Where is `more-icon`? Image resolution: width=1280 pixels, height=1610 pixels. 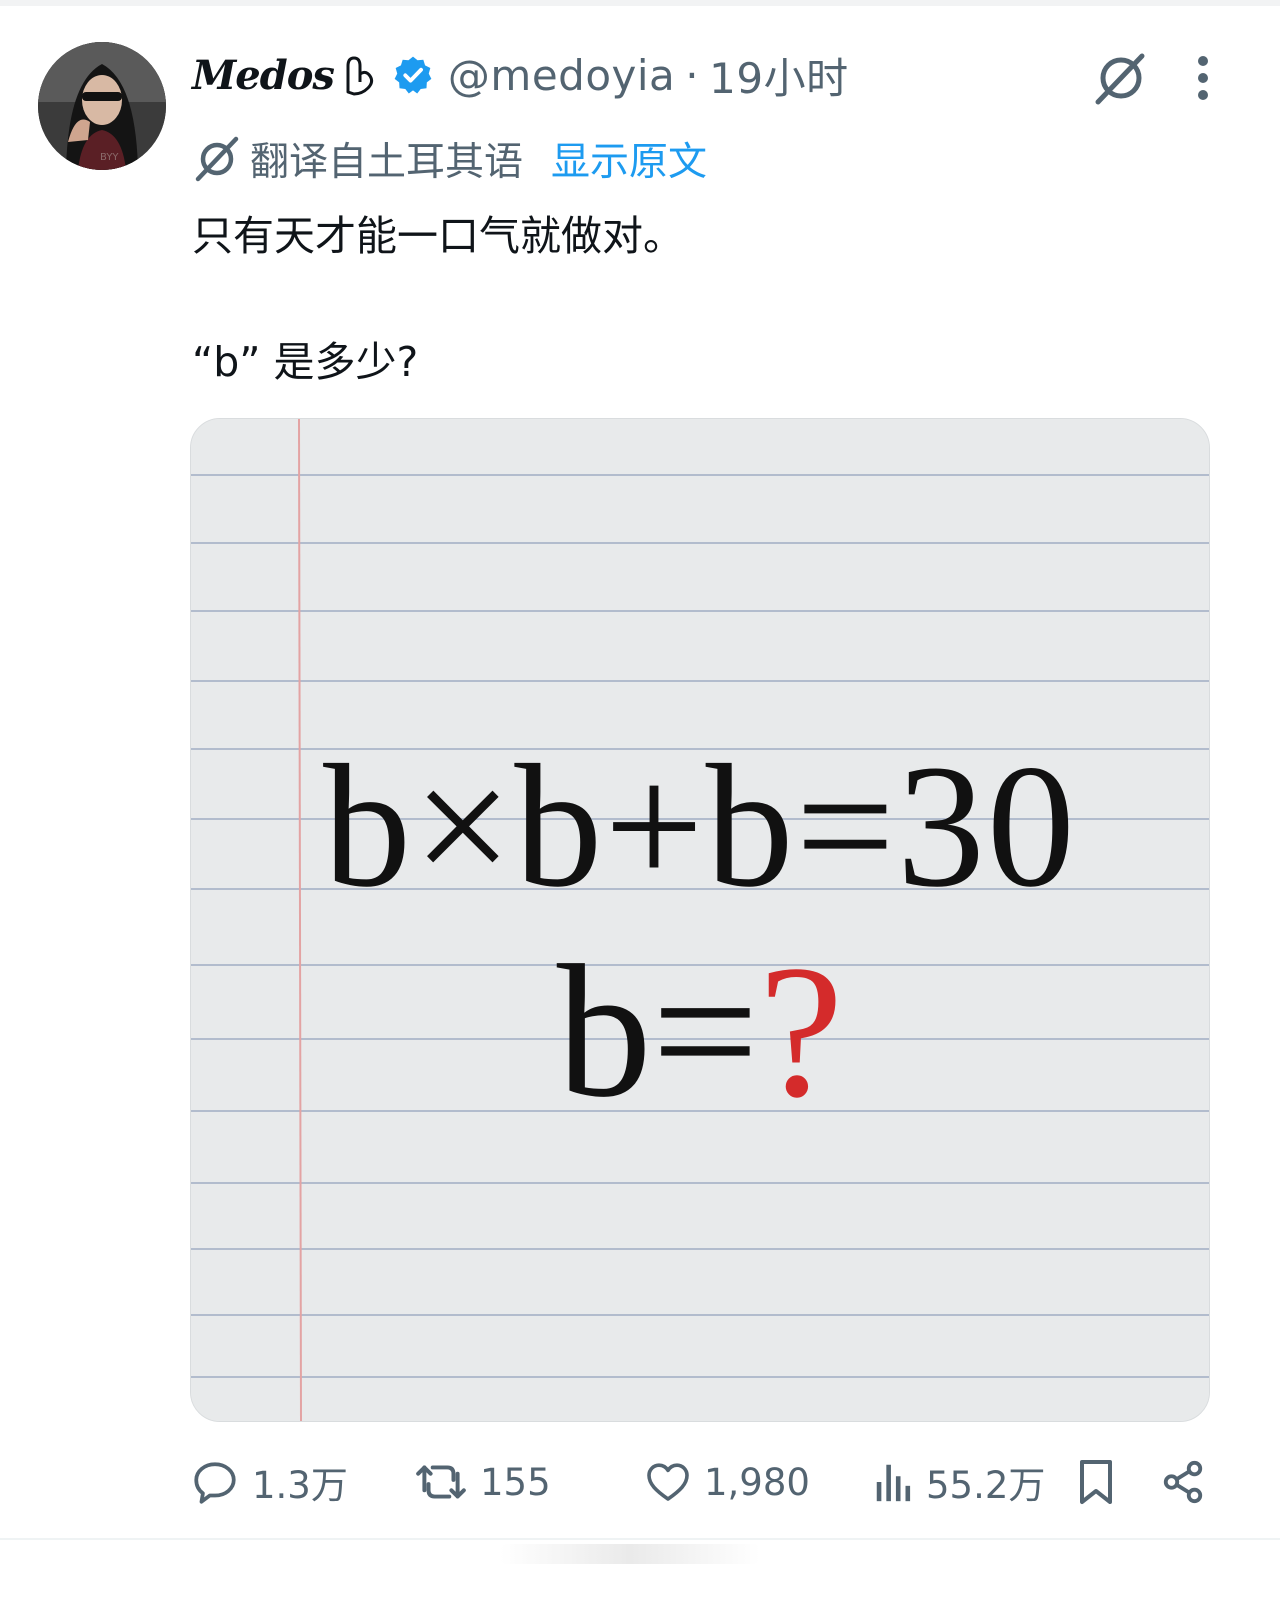 more-icon is located at coordinates (1203, 78).